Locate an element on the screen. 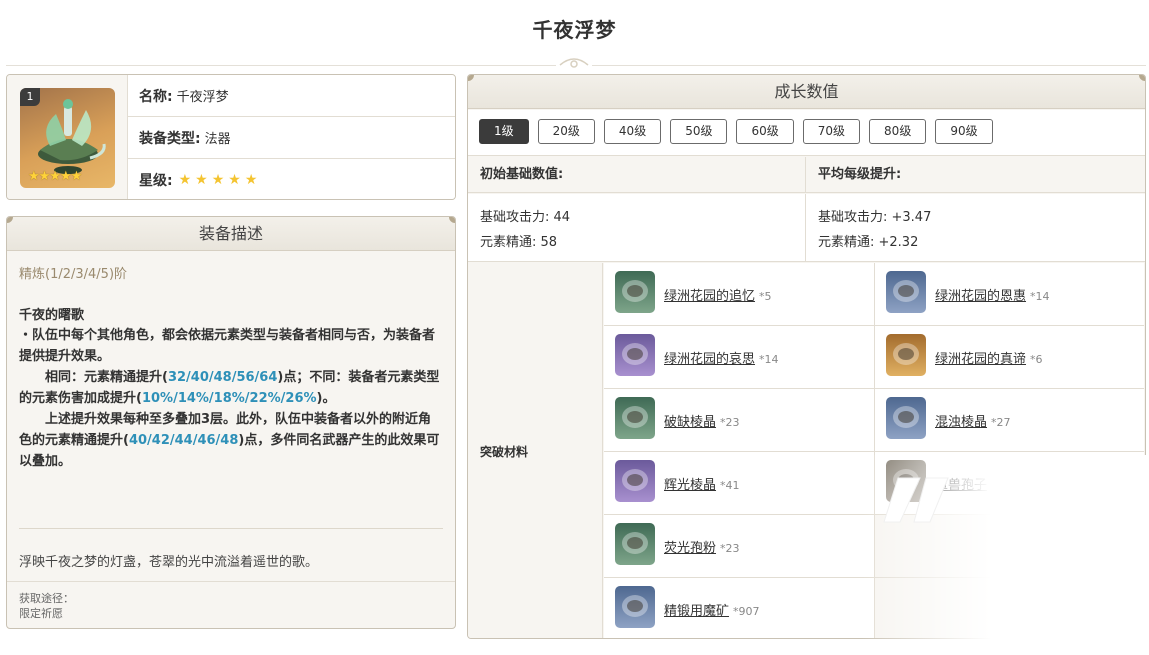 Image resolution: width=1149 pixels, height=655 pixels. material-name: 绿洲花园的真谛 is located at coordinates (980, 359).